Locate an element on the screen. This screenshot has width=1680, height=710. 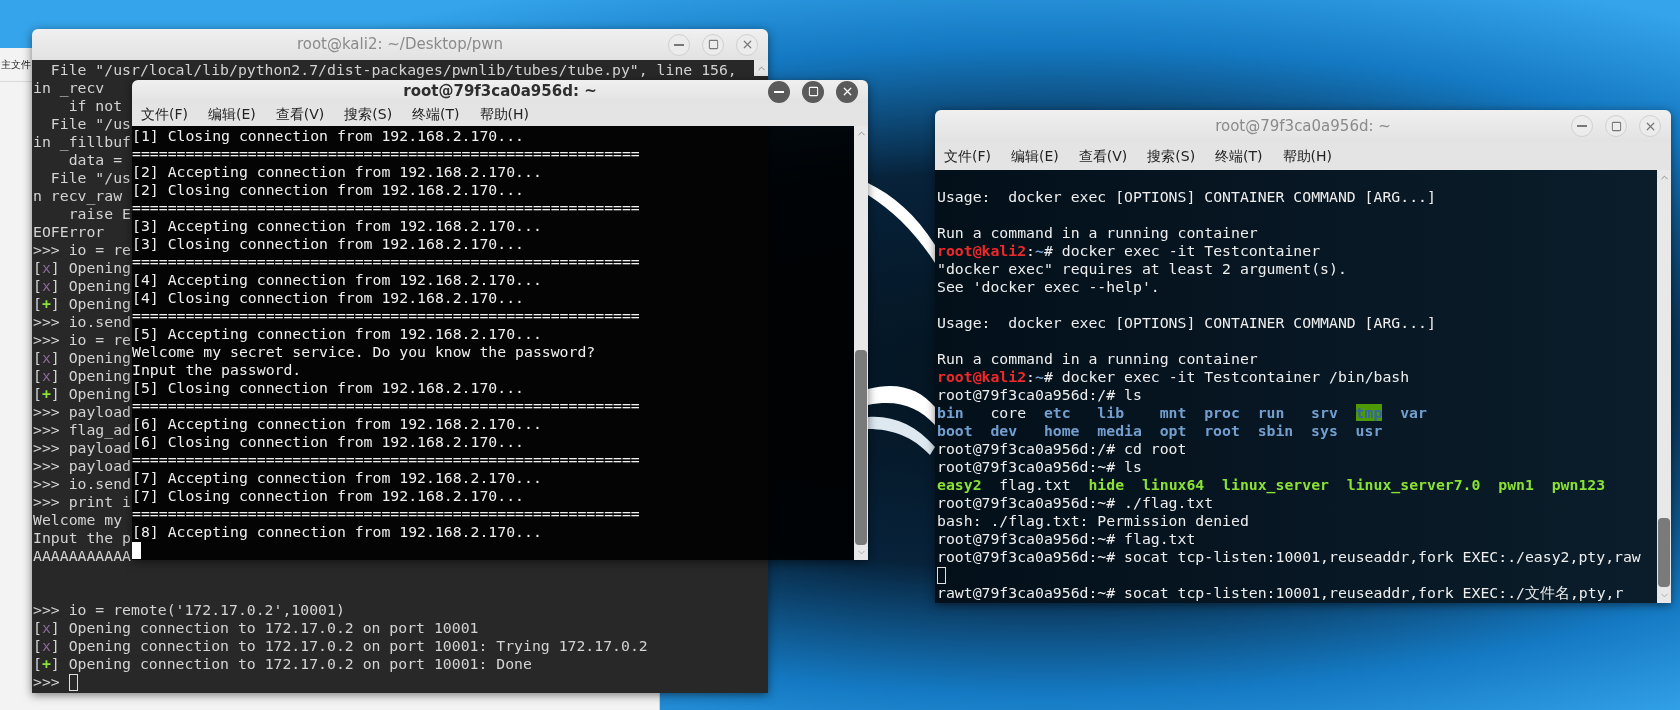
file-name: usr is located at coordinates (1369, 430).